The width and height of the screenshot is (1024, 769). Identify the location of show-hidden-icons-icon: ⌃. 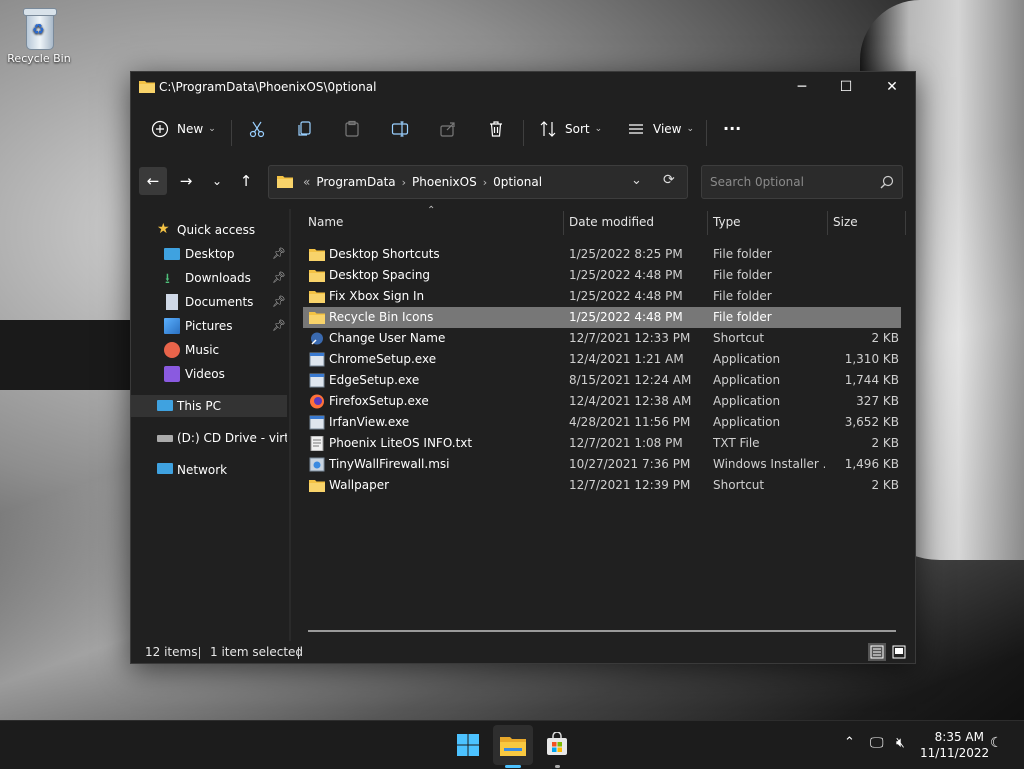
(849, 742).